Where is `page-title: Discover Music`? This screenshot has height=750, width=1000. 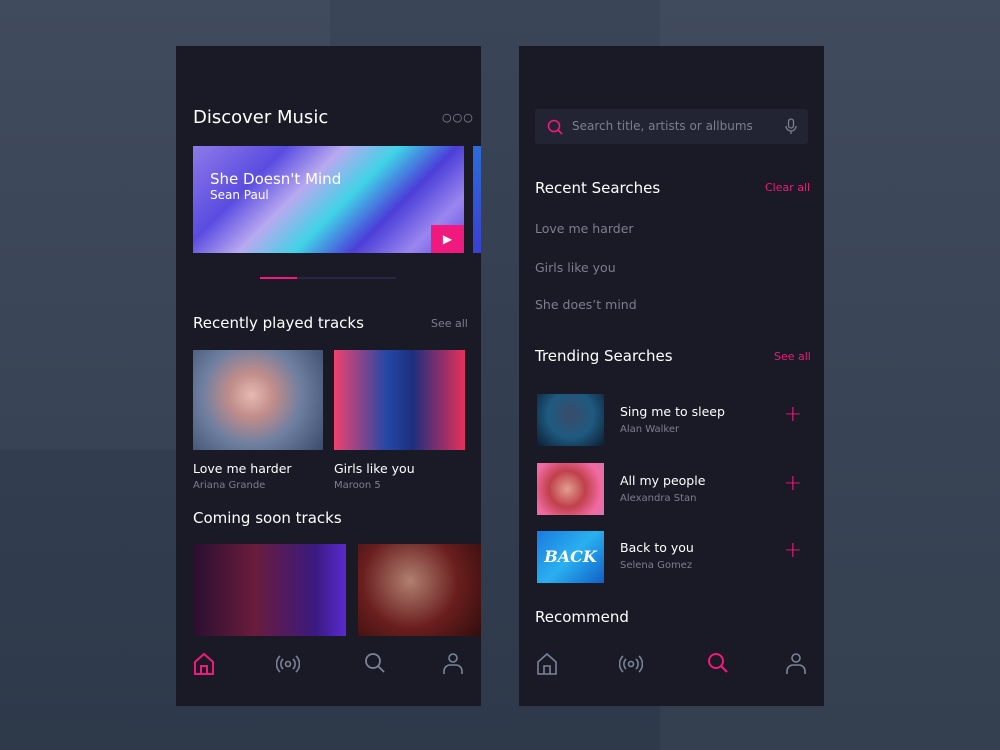
page-title: Discover Music is located at coordinates (261, 117).